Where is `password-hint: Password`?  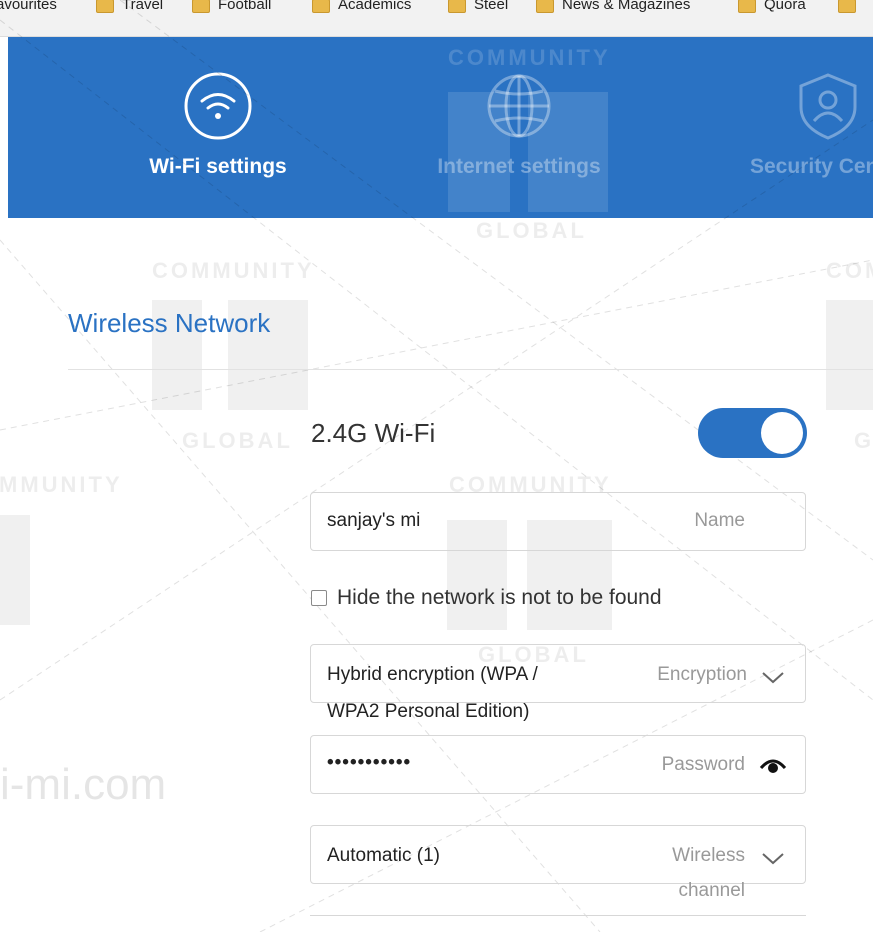
password-hint: Password is located at coordinates (703, 764).